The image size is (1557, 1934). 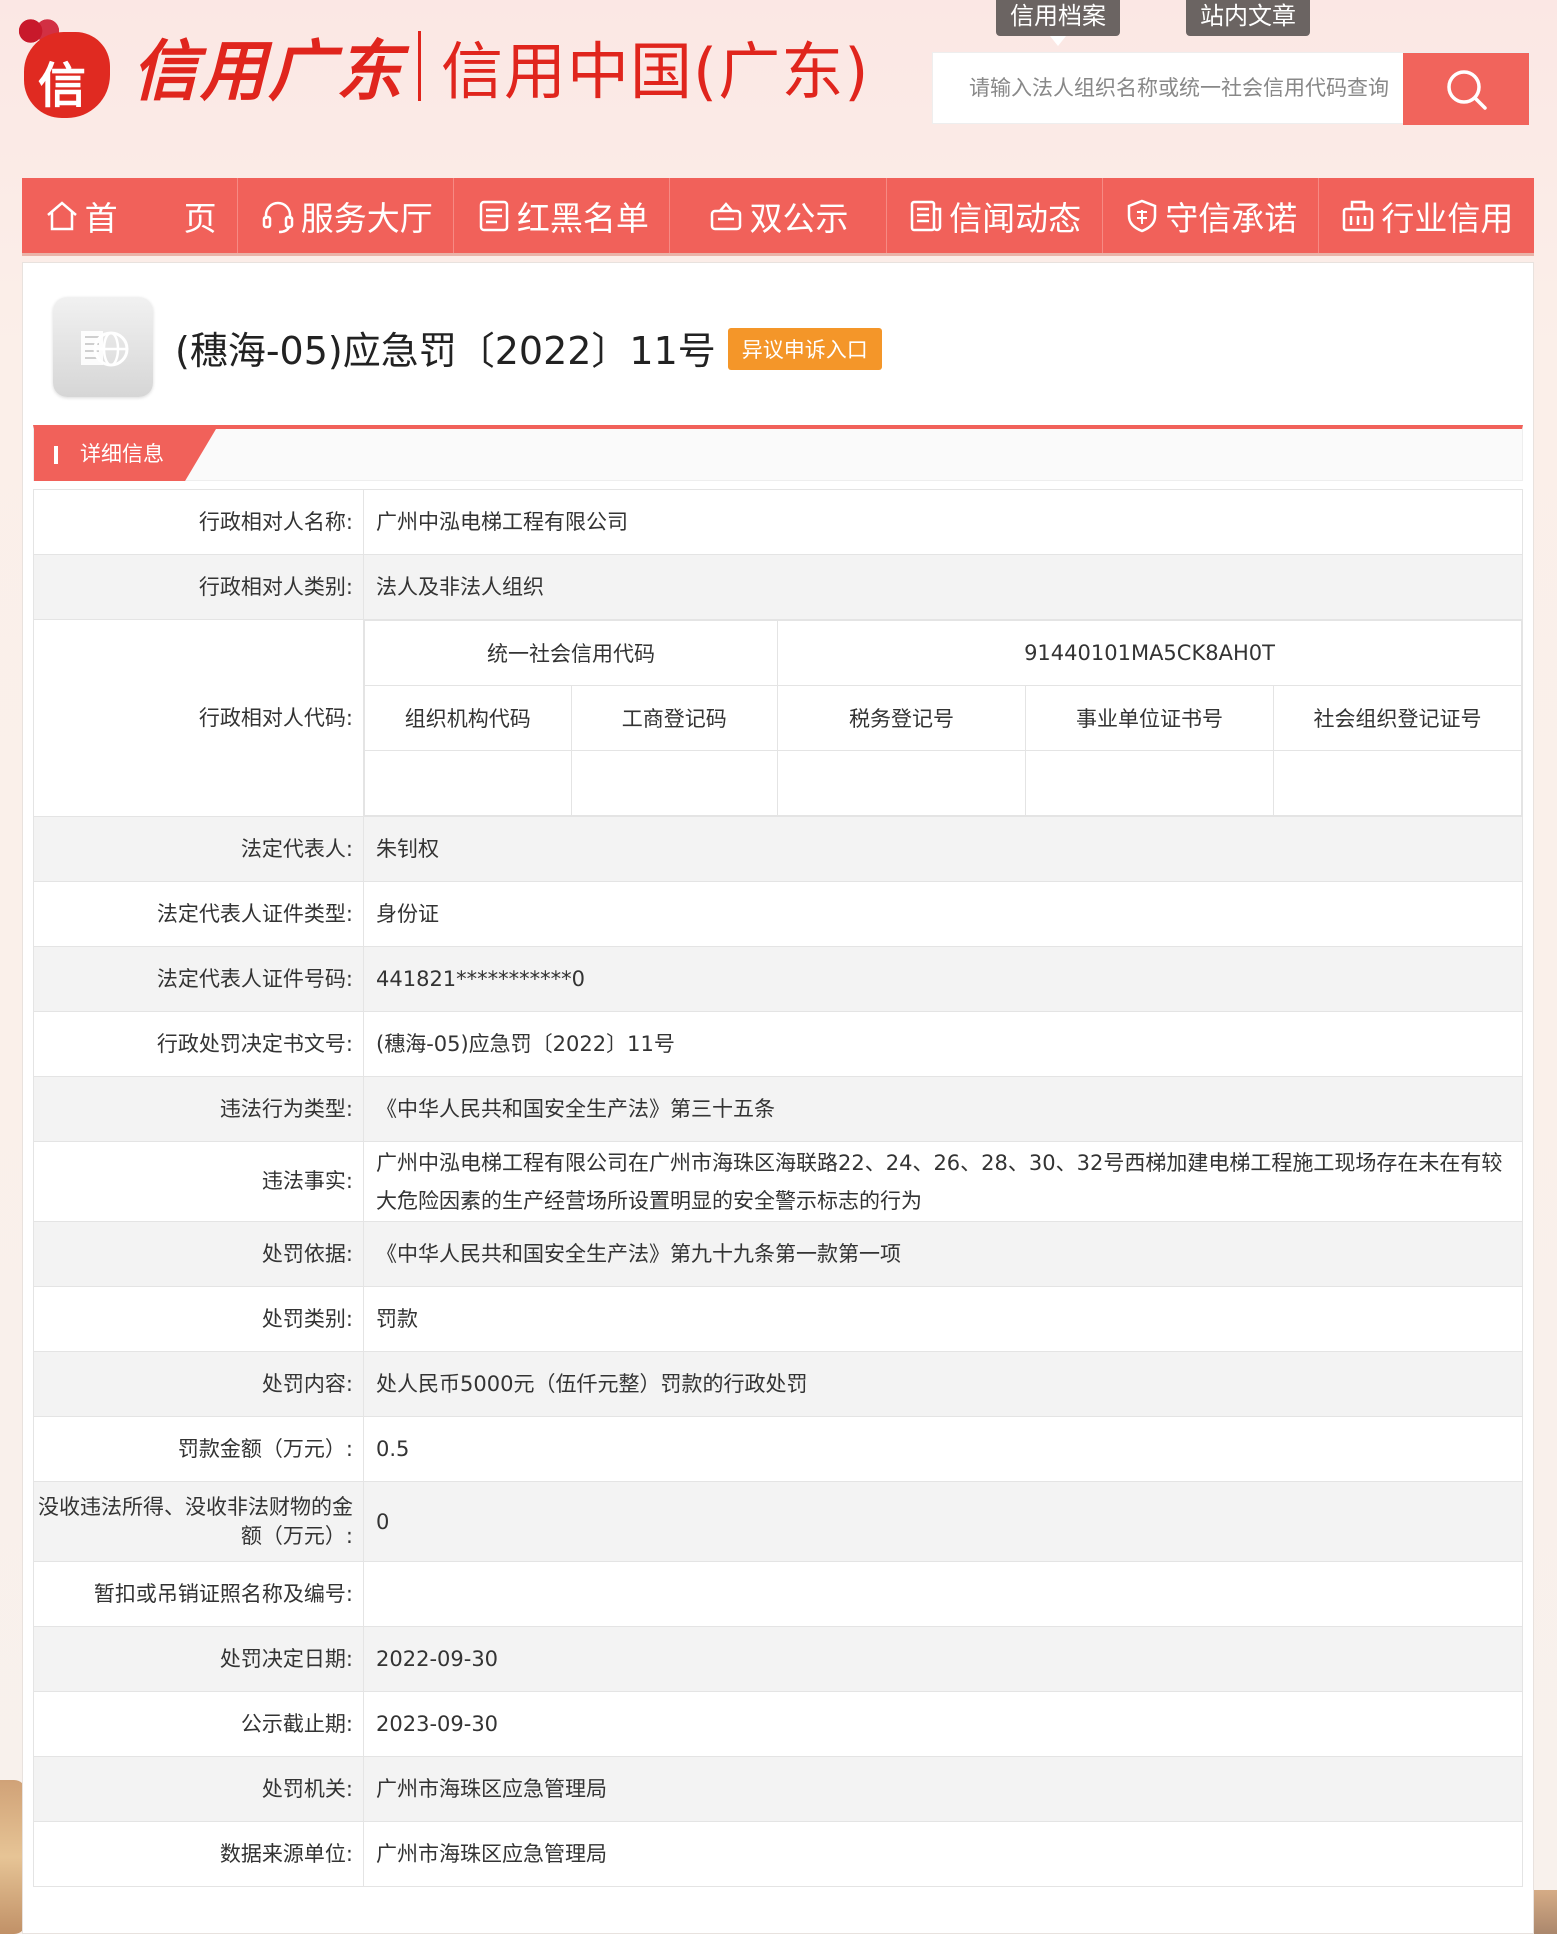 I want to click on code-value-business, so click(x=674, y=783).